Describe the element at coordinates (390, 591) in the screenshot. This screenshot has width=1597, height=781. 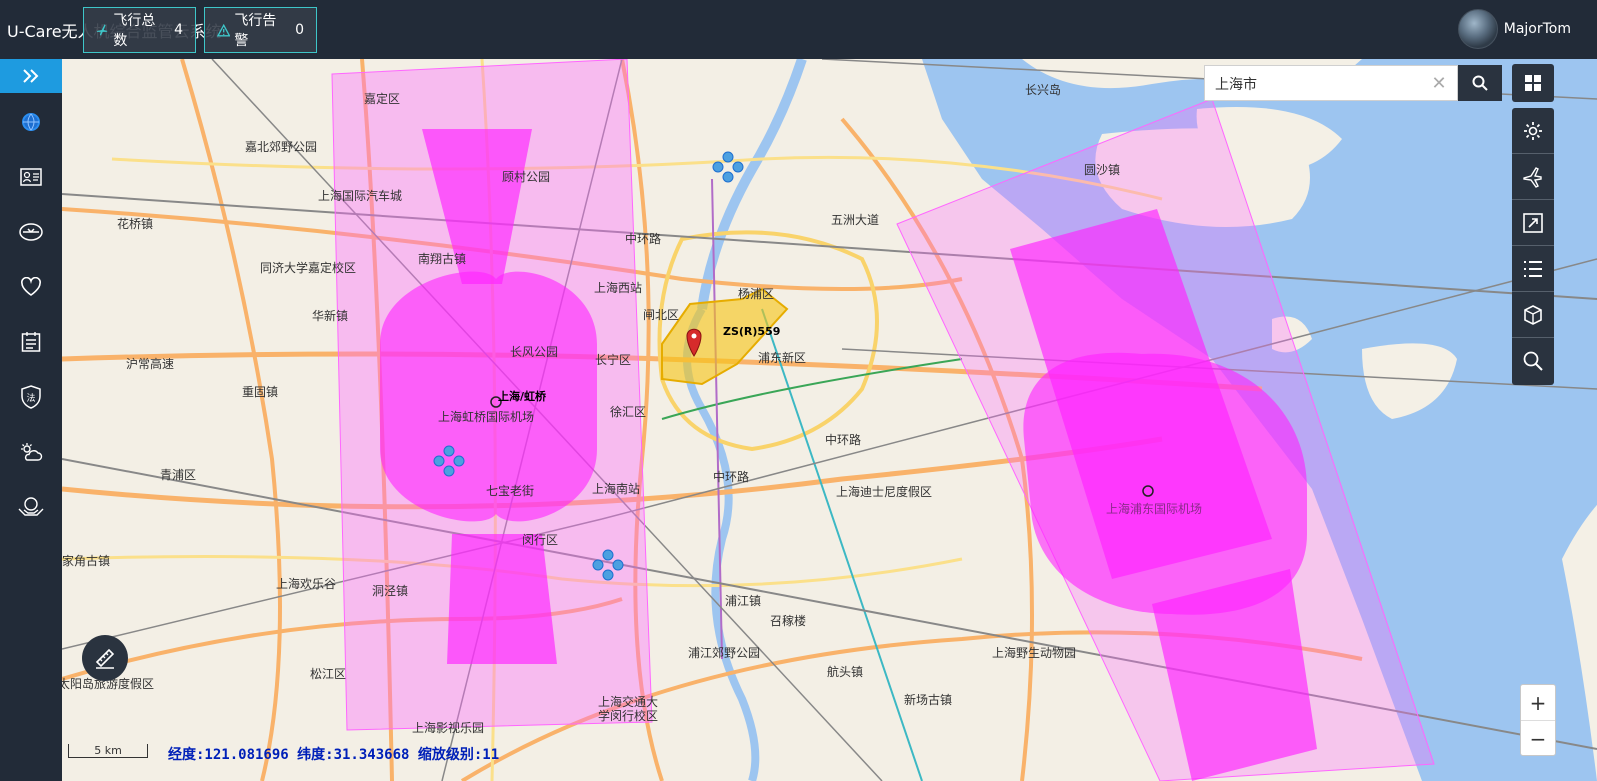
I see `map-label: 洞泾镇` at that location.